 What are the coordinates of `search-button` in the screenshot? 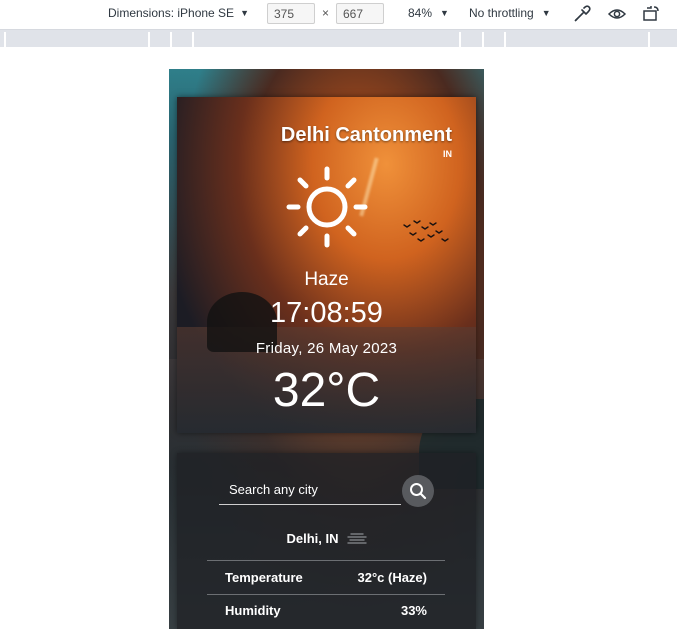 It's located at (418, 491).